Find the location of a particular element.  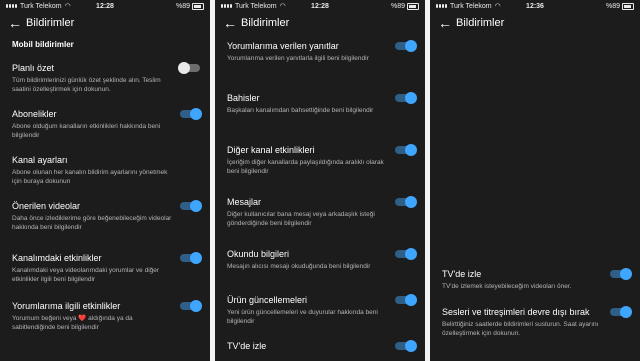

setting-title: Bahisler is located at coordinates (243, 98).